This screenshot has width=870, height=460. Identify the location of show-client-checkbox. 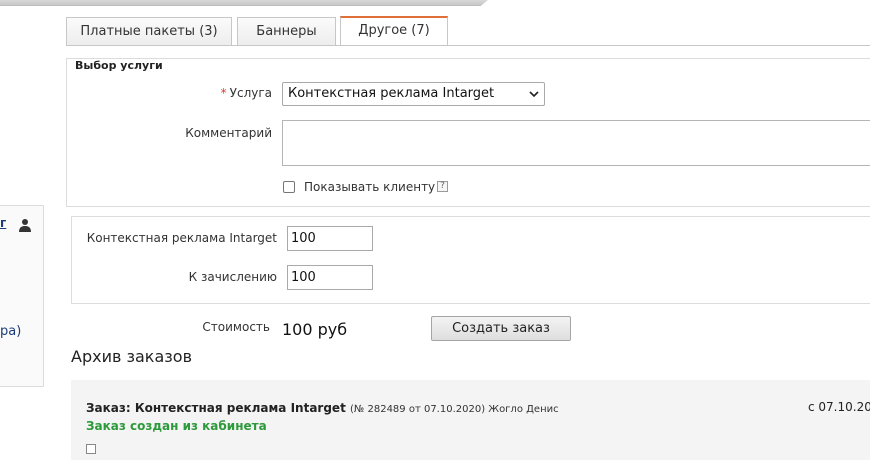
(289, 187).